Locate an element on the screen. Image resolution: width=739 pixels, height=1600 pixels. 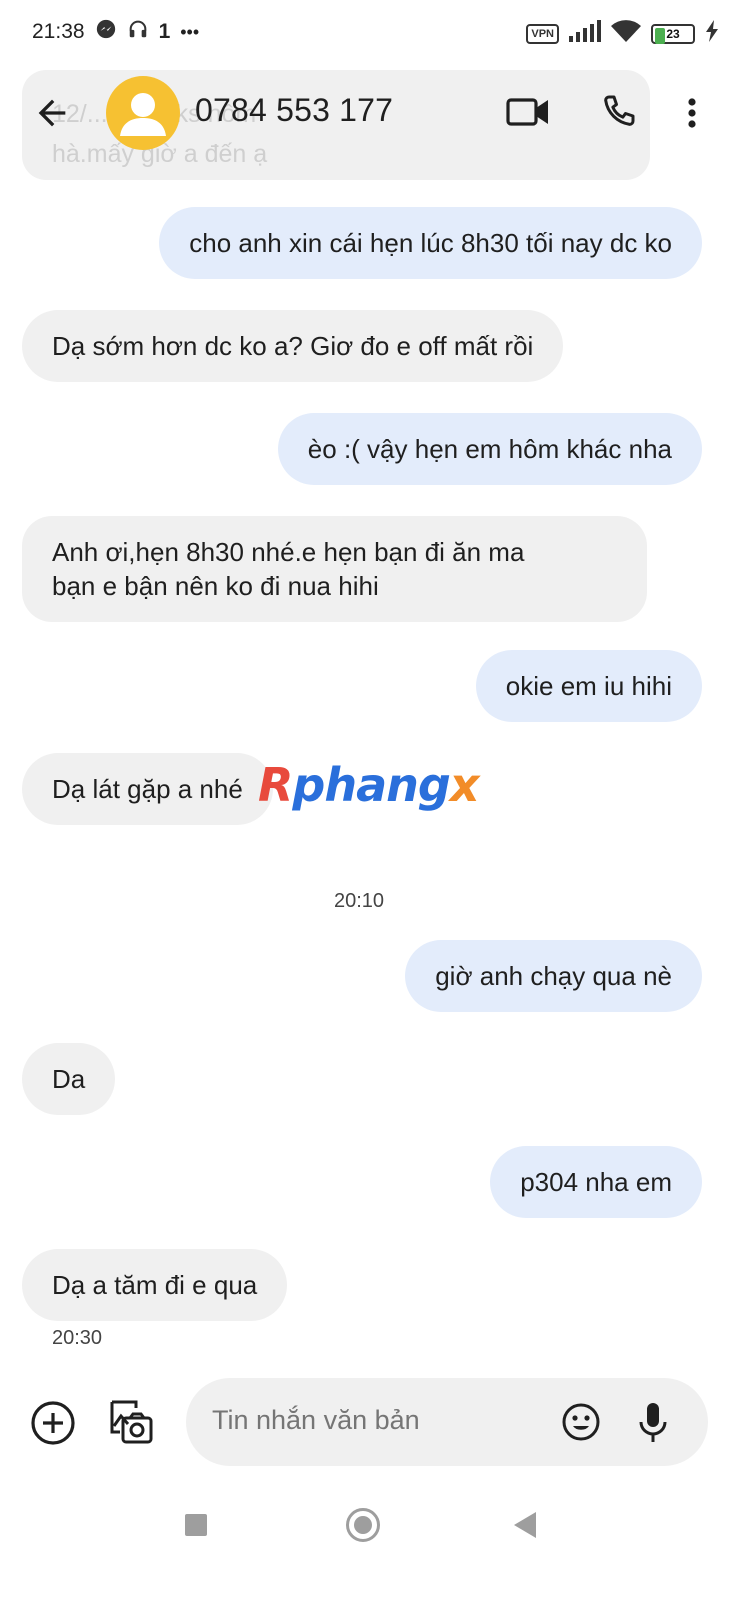
received-message: Dạ lát gặp a nhé is located at coordinates (147, 789).